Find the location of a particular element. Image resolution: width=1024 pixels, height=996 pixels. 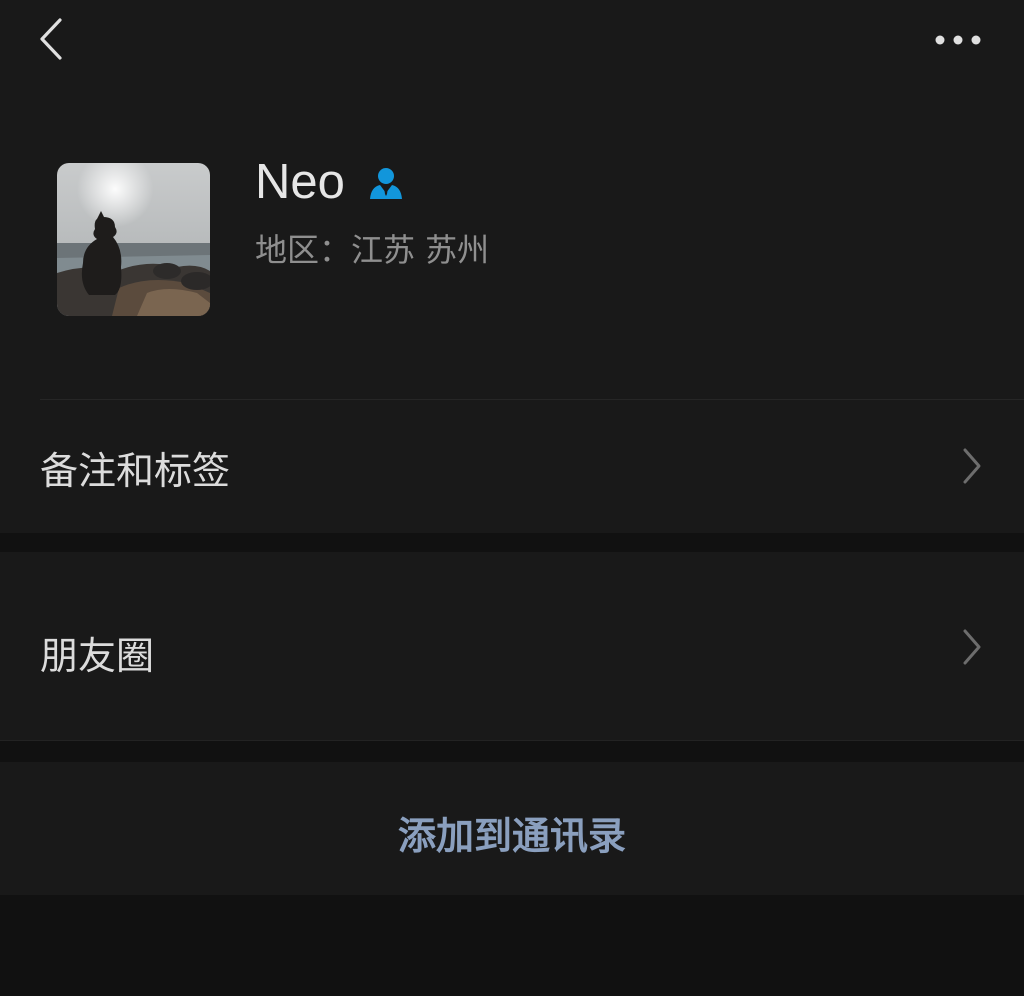

avatar is located at coordinates (133, 239).